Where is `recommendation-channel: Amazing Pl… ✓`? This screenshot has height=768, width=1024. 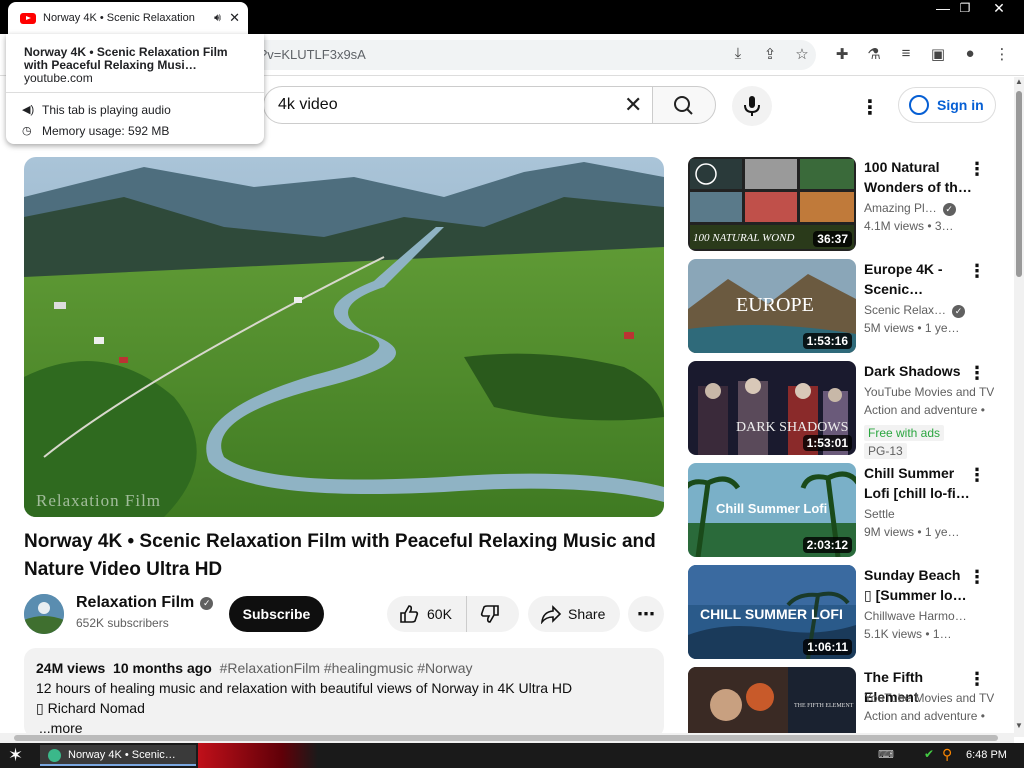
recommendation-channel: Amazing Pl… ✓ is located at coordinates (929, 208).